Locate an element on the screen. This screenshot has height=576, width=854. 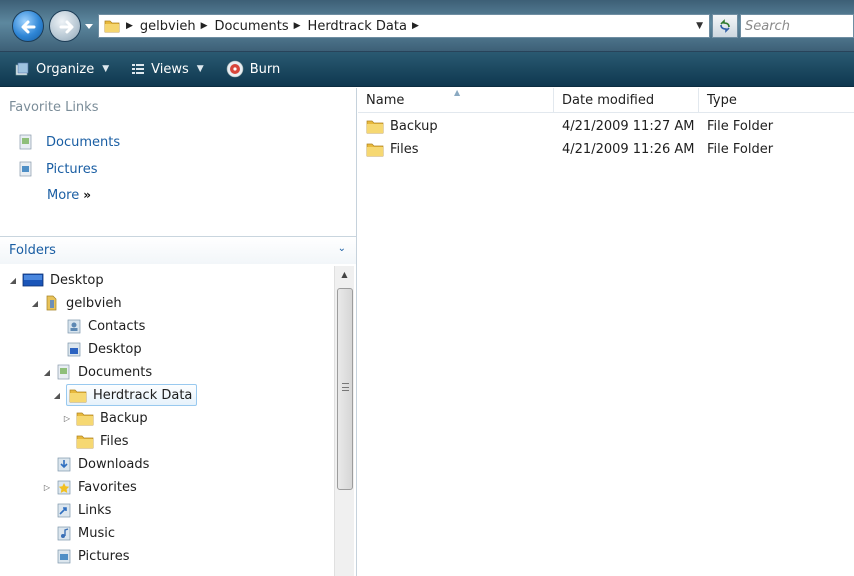
tree-node-music: Music is located at coordinates (78, 533).